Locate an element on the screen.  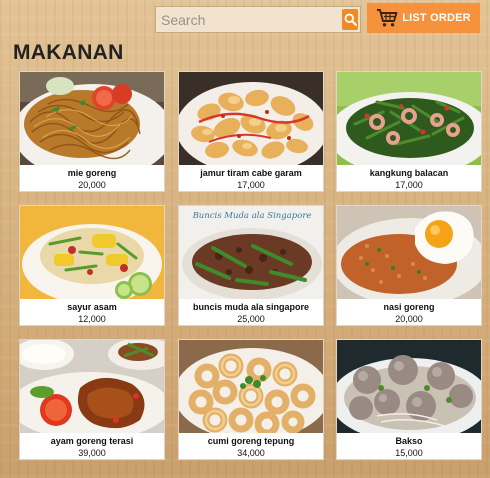
food-photo-mie-goreng is located at coordinates (92, 118).